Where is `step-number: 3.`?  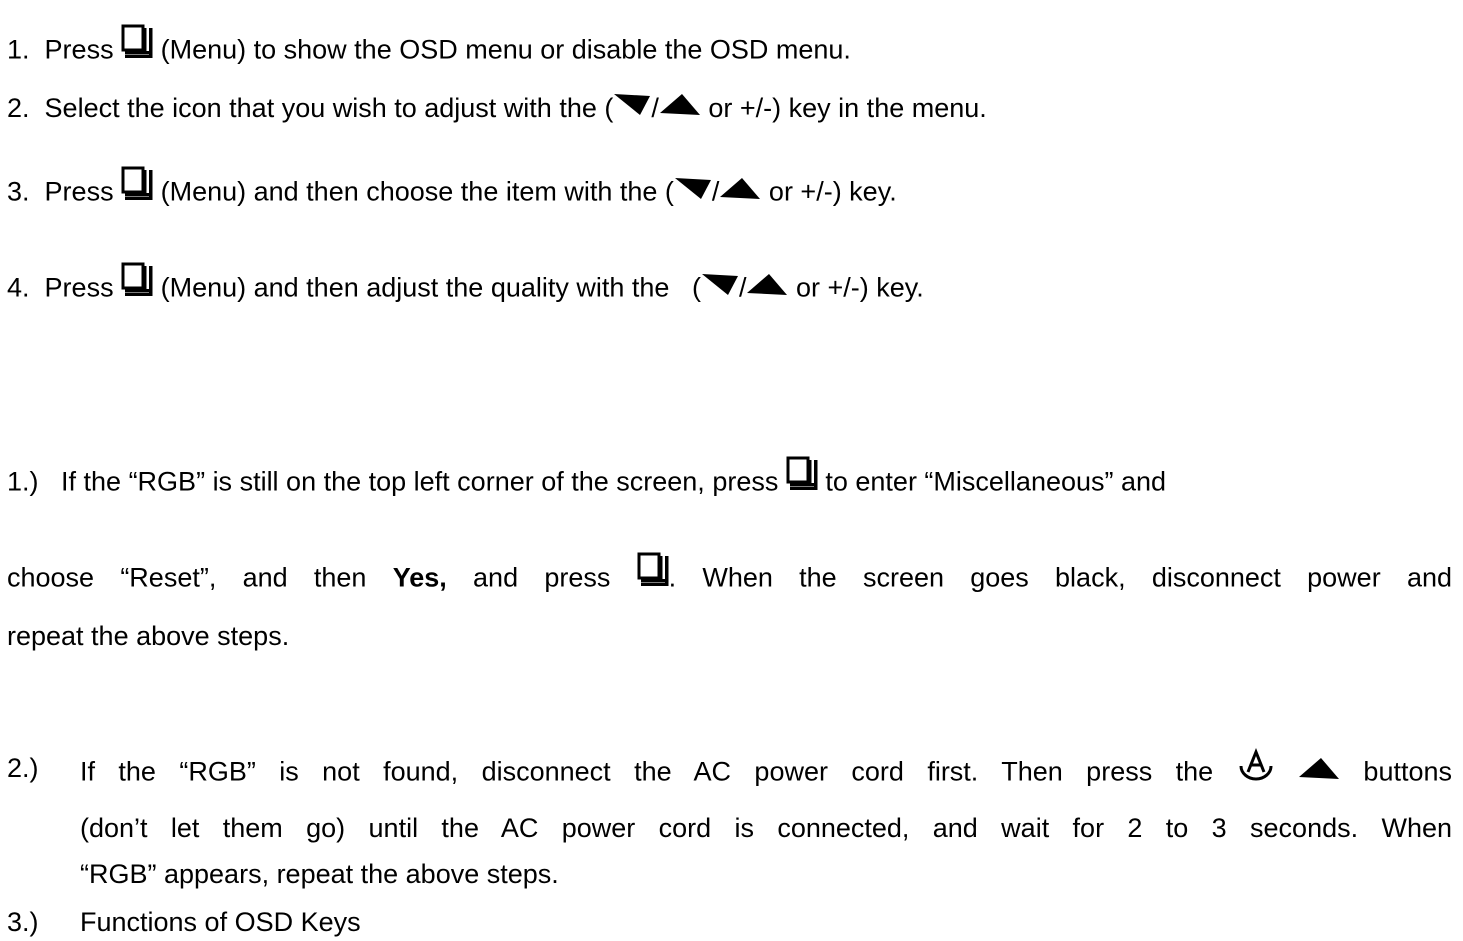 step-number: 3. is located at coordinates (18, 191).